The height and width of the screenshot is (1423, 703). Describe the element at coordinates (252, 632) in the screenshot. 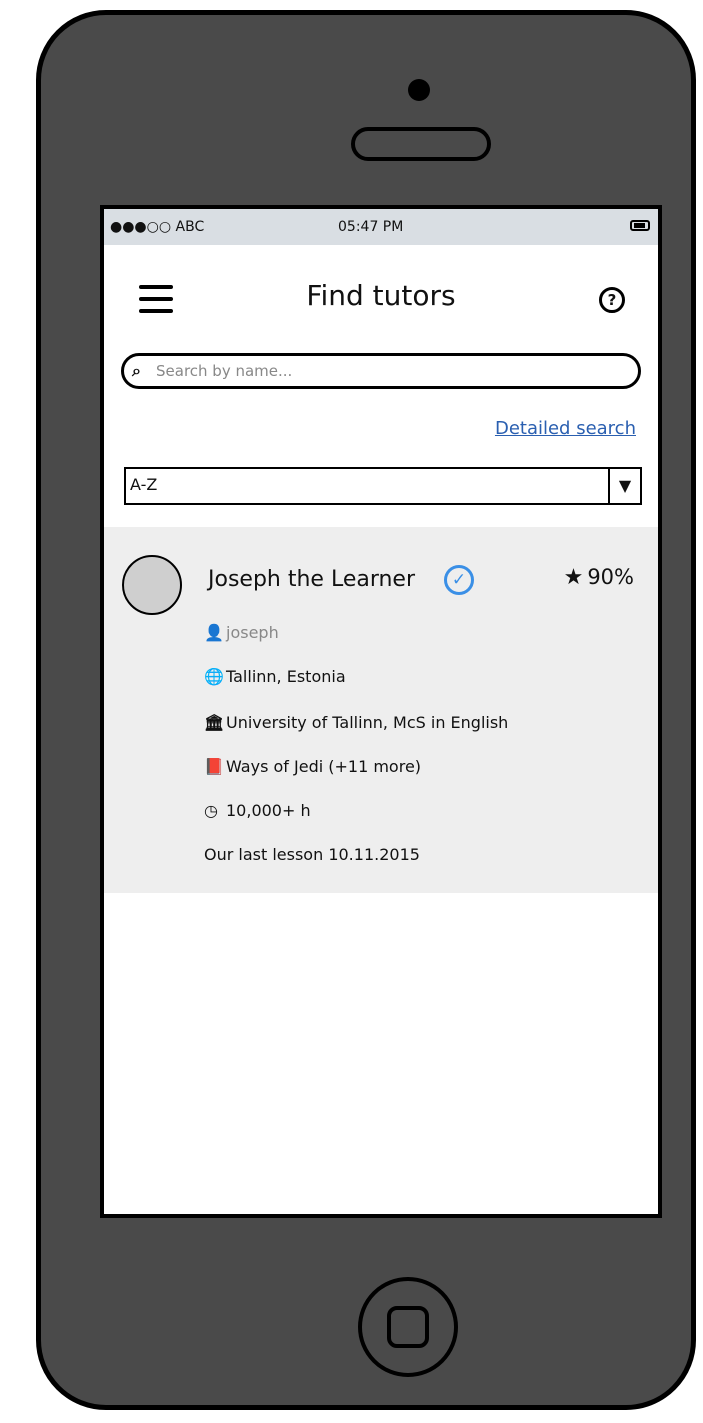

I see `tutor-username: joseph` at that location.